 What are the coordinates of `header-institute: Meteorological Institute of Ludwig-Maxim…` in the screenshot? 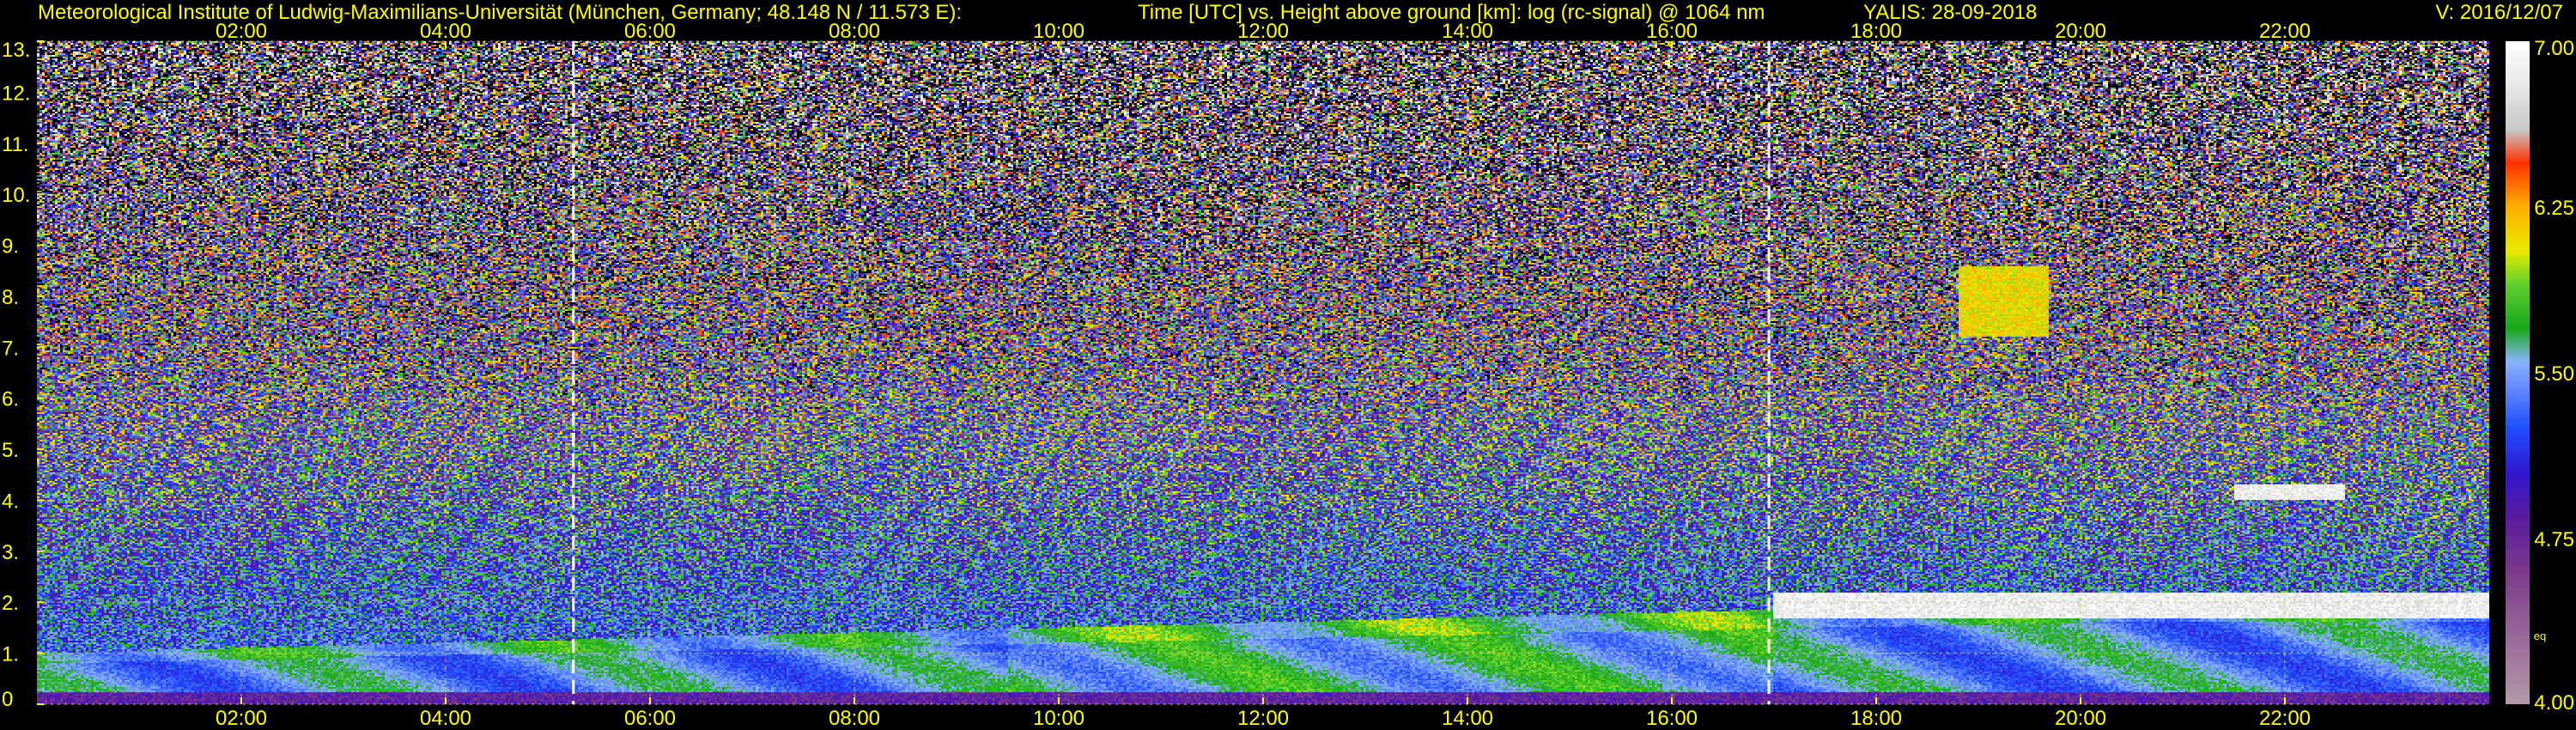 It's located at (500, 12).